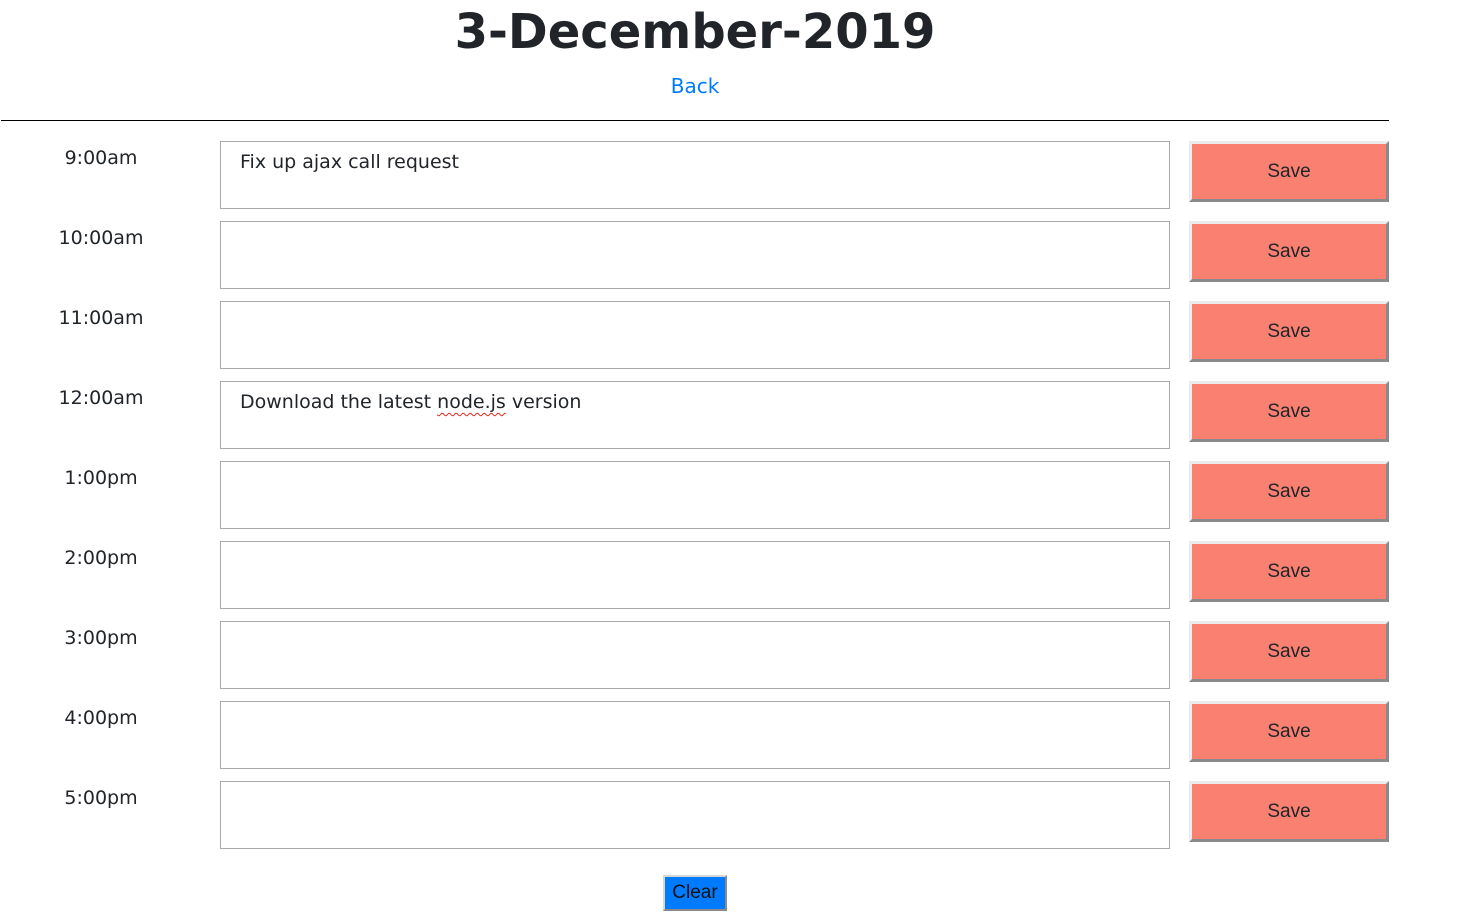 Image resolution: width=1477 pixels, height=923 pixels. Describe the element at coordinates (350, 162) in the screenshot. I see `task-text: Fix up ajax call request` at that location.